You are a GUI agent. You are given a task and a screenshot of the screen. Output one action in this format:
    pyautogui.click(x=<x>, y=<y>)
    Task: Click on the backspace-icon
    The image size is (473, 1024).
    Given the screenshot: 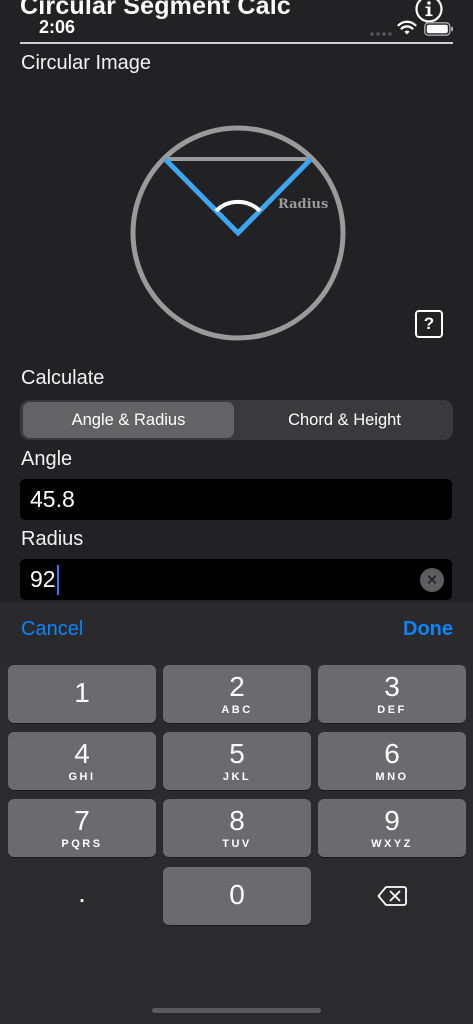 What is the action you would take?
    pyautogui.click(x=392, y=896)
    